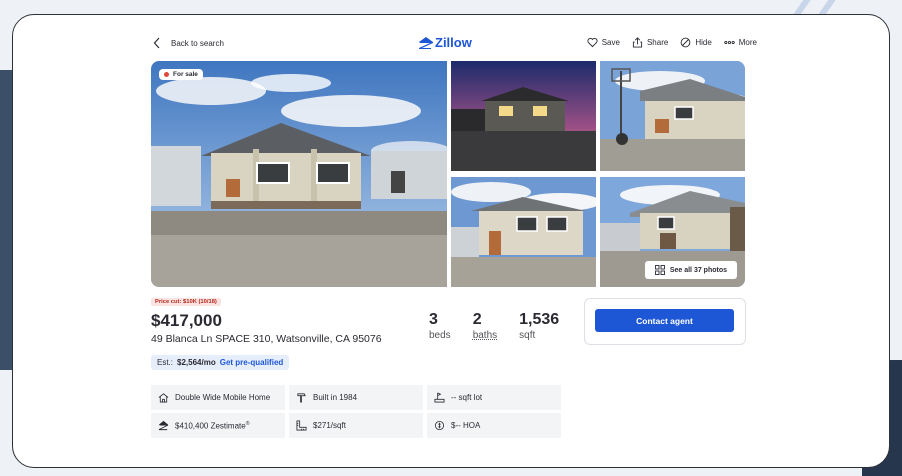 This screenshot has height=476, width=902. What do you see at coordinates (165, 362) in the screenshot?
I see `estimate-prefix: Est.:` at bounding box center [165, 362].